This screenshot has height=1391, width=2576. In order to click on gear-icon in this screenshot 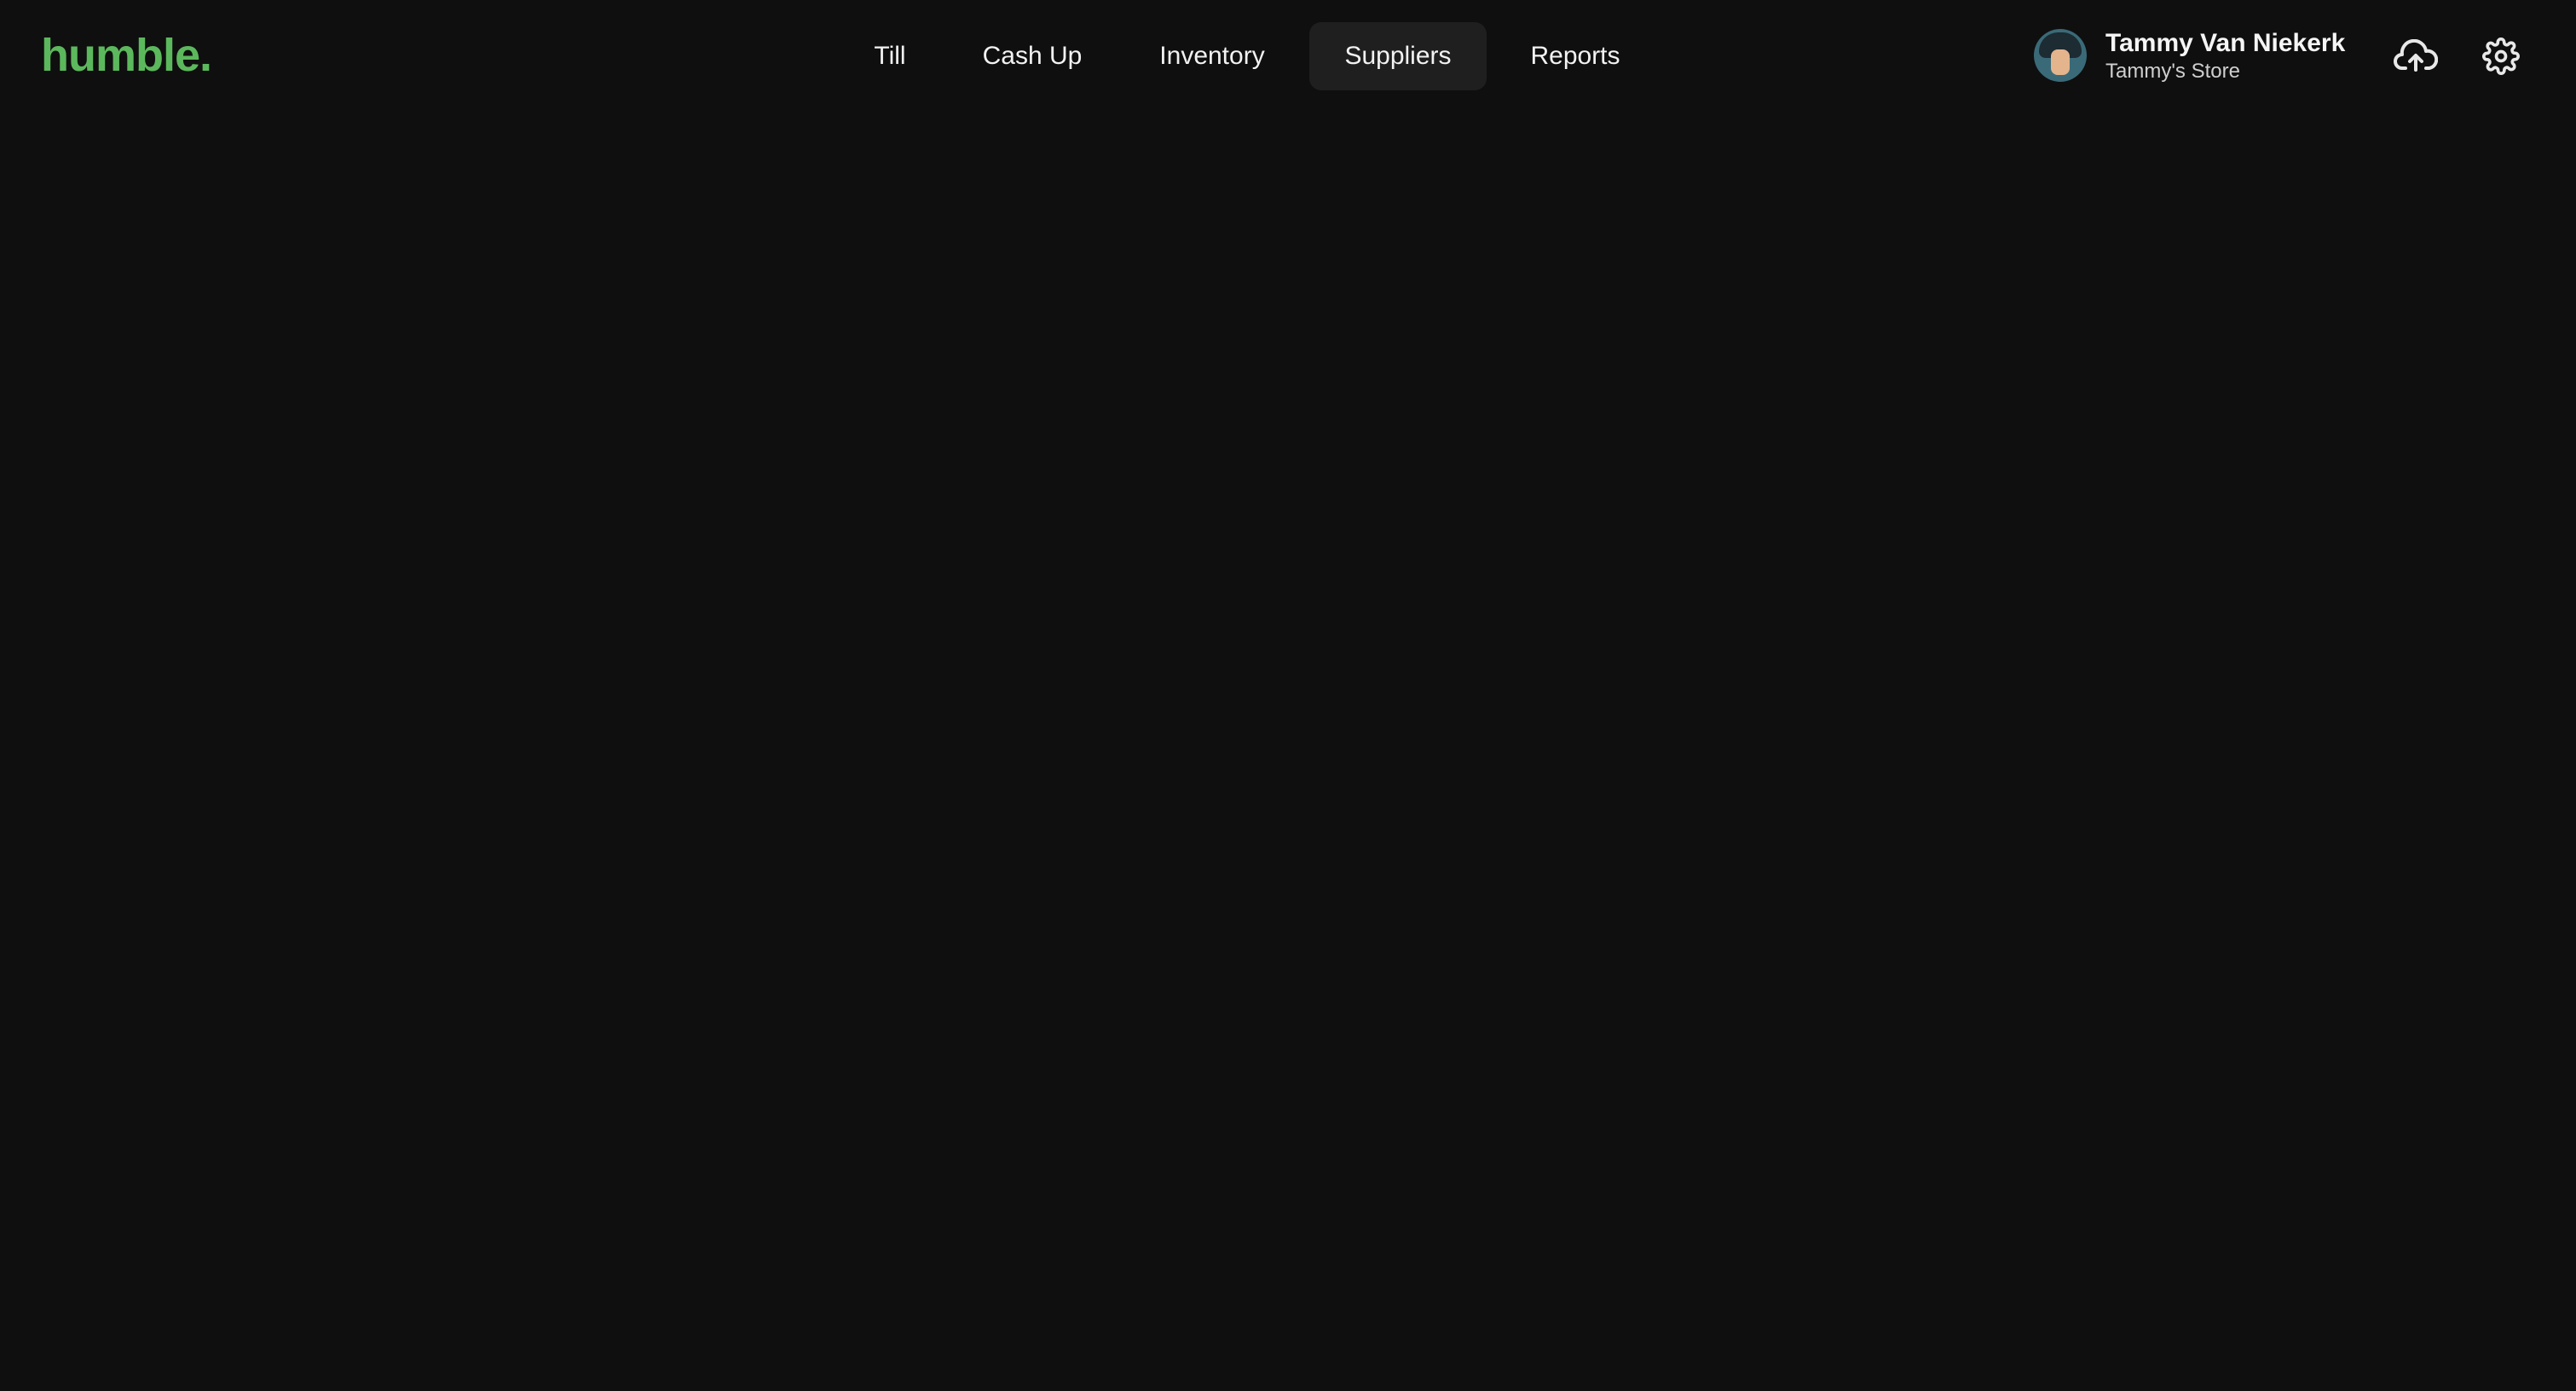, I will do `click(2501, 56)`.